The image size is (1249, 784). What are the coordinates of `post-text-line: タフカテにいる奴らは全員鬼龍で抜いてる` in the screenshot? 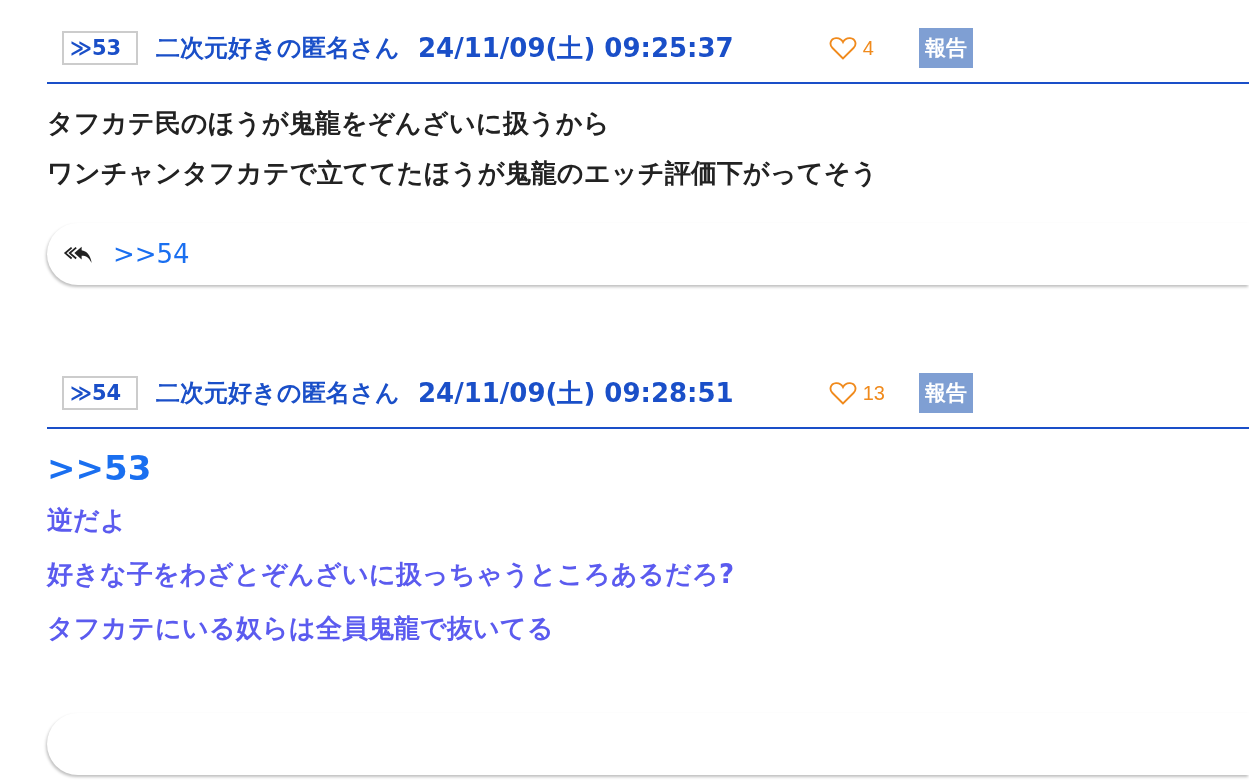 It's located at (301, 628).